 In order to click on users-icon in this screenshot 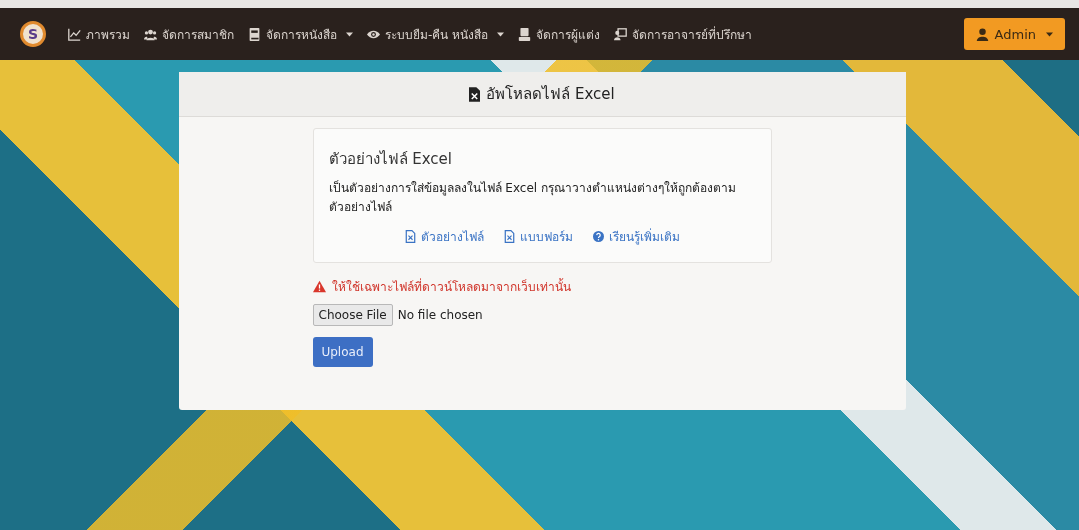, I will do `click(150, 34)`.